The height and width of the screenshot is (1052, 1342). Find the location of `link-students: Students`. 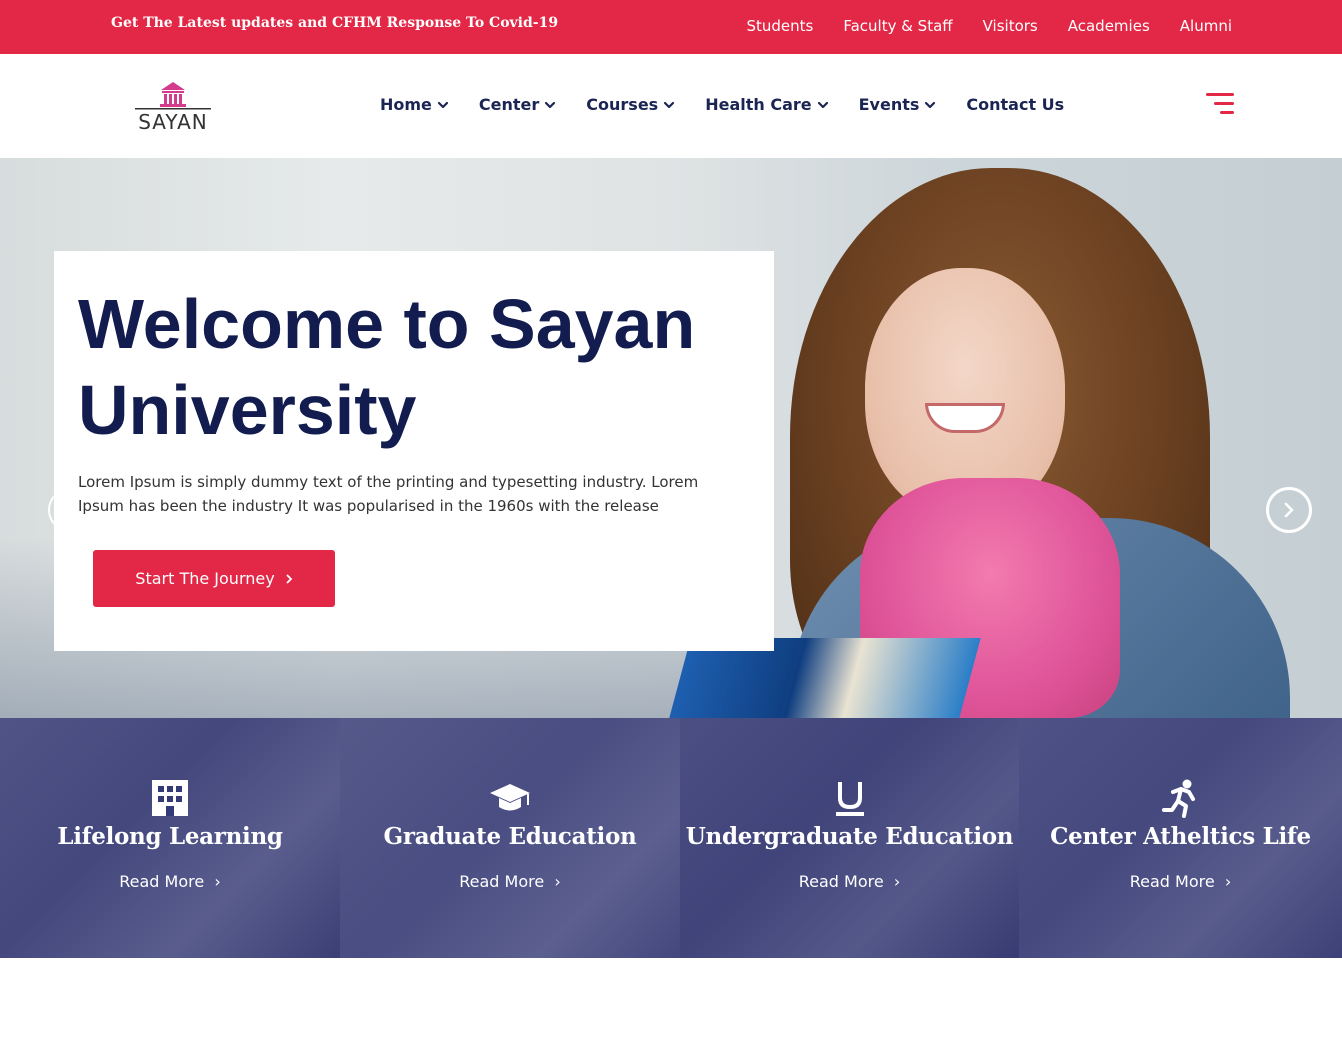

link-students: Students is located at coordinates (779, 26).